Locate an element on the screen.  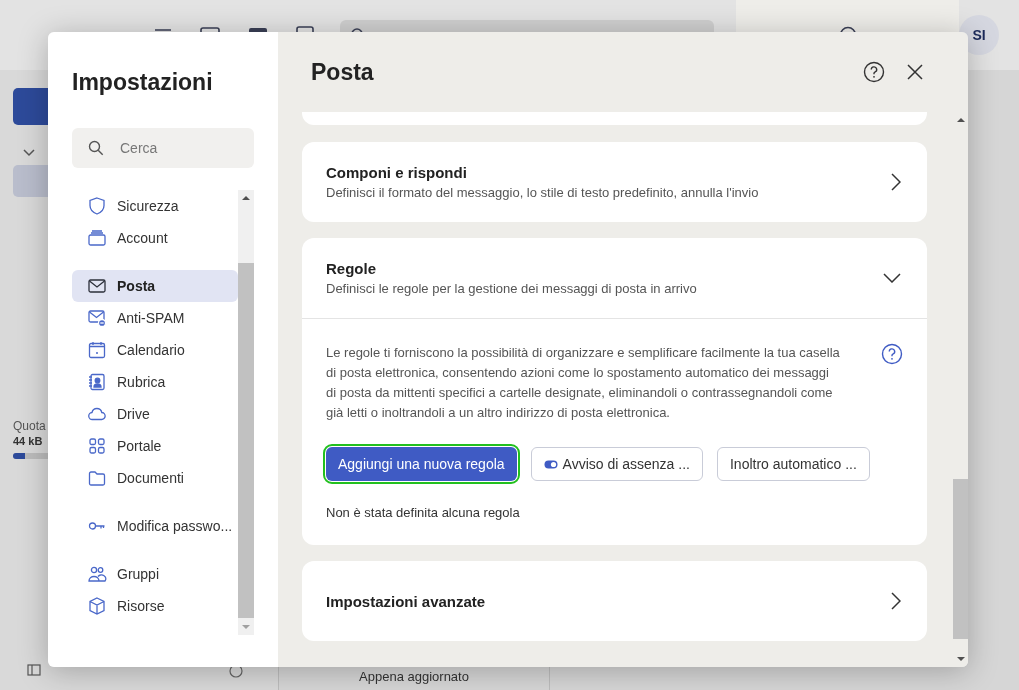
scroll-down-icon is located at coordinates (960, 659).